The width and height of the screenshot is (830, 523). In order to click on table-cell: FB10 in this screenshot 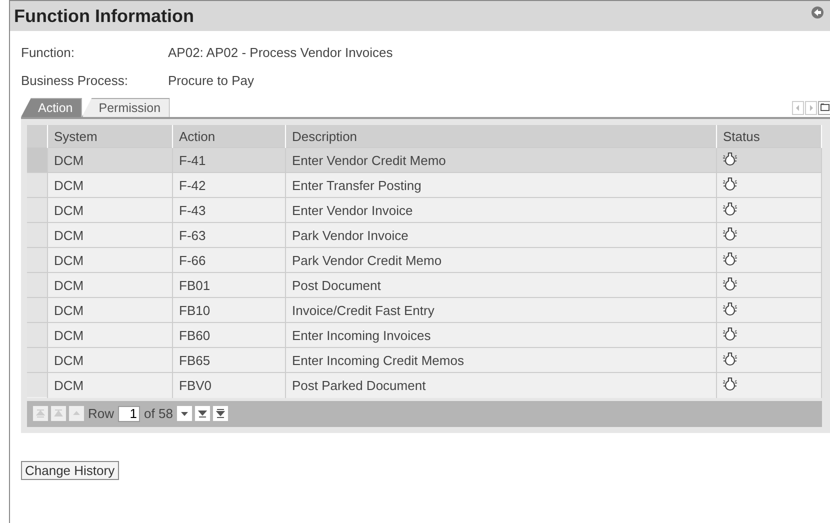, I will do `click(229, 310)`.